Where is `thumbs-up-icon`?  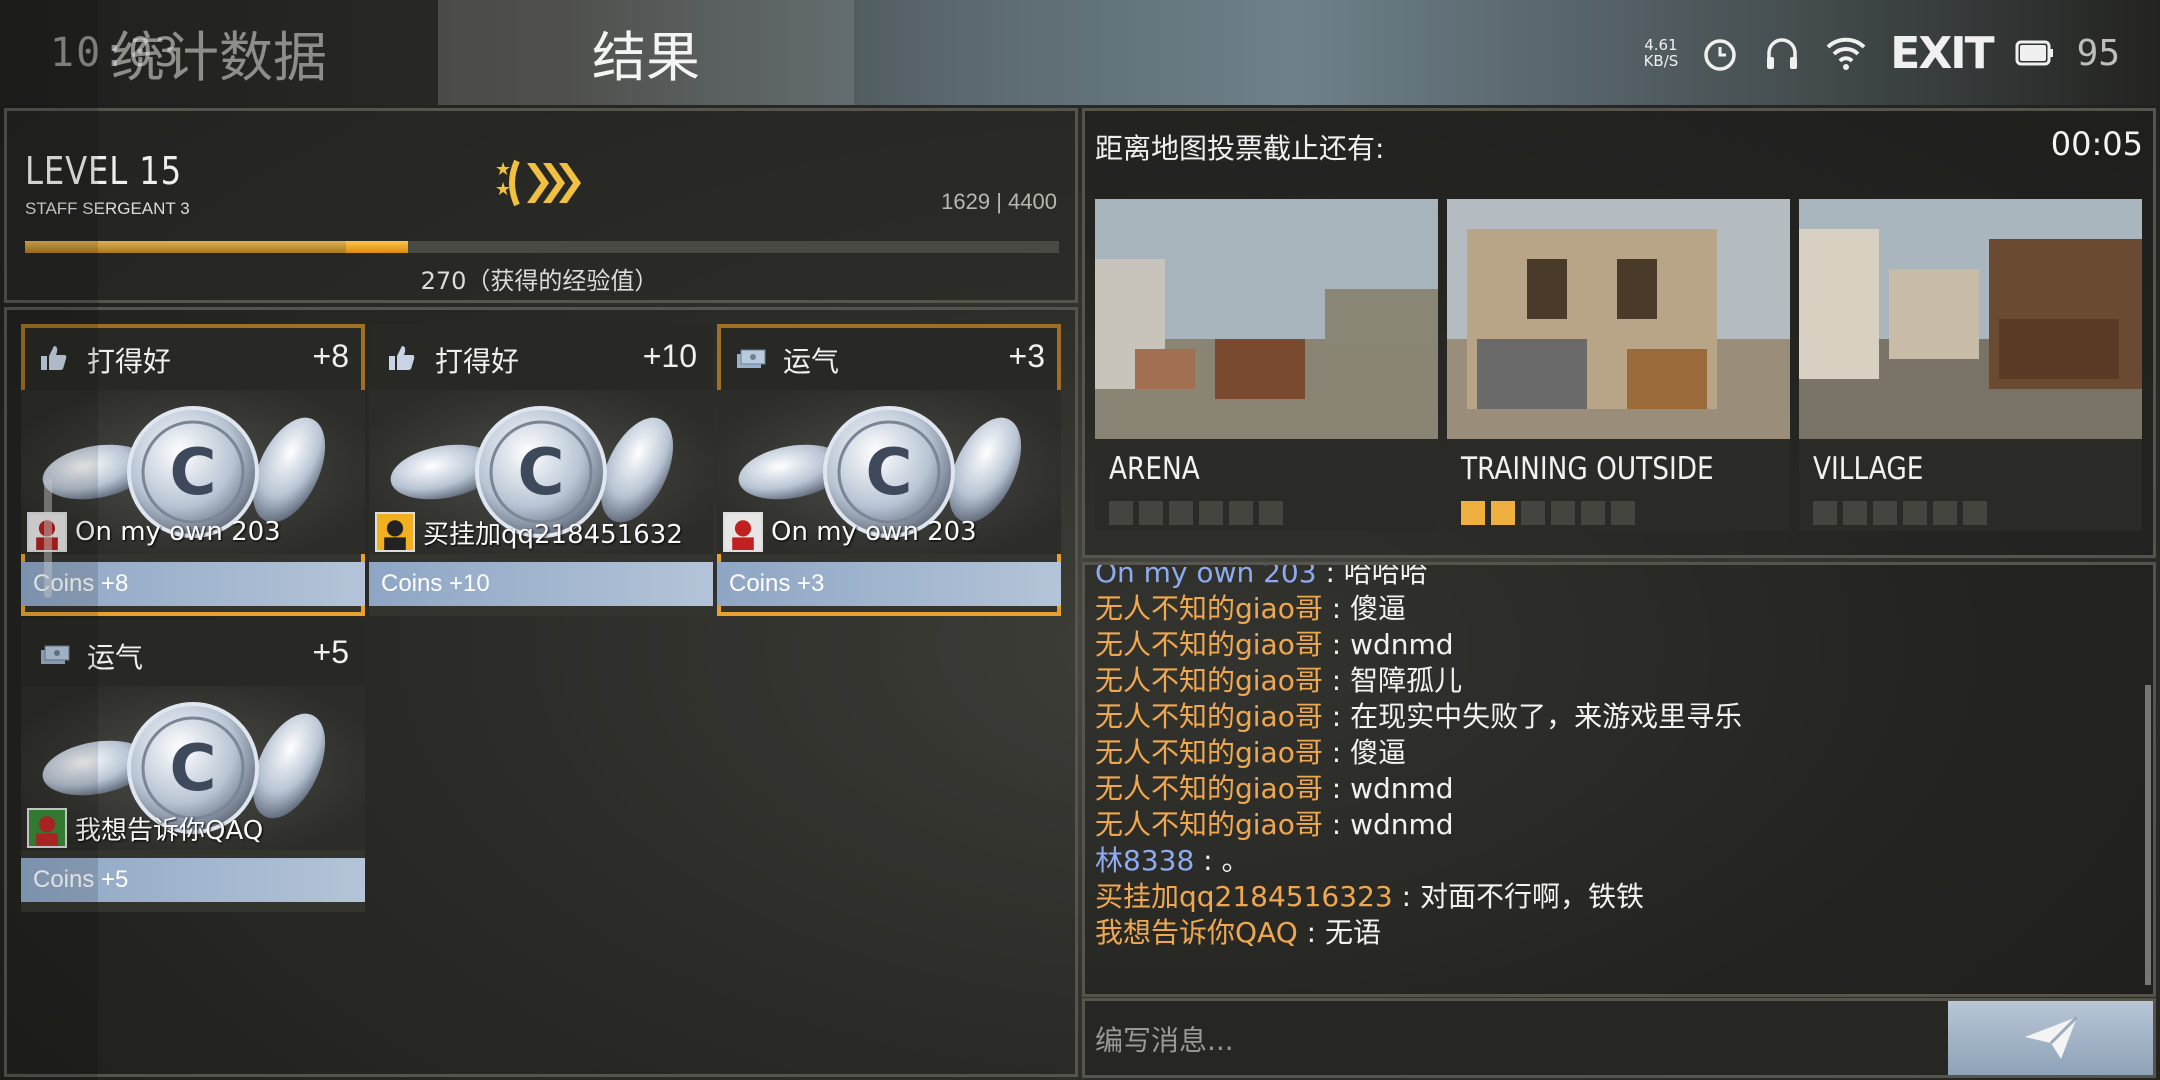
thumbs-up-icon is located at coordinates (402, 358).